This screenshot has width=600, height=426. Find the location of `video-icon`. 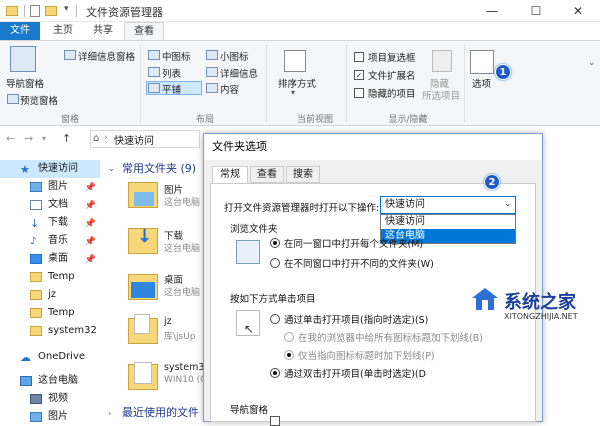

video-icon is located at coordinates (36, 399).